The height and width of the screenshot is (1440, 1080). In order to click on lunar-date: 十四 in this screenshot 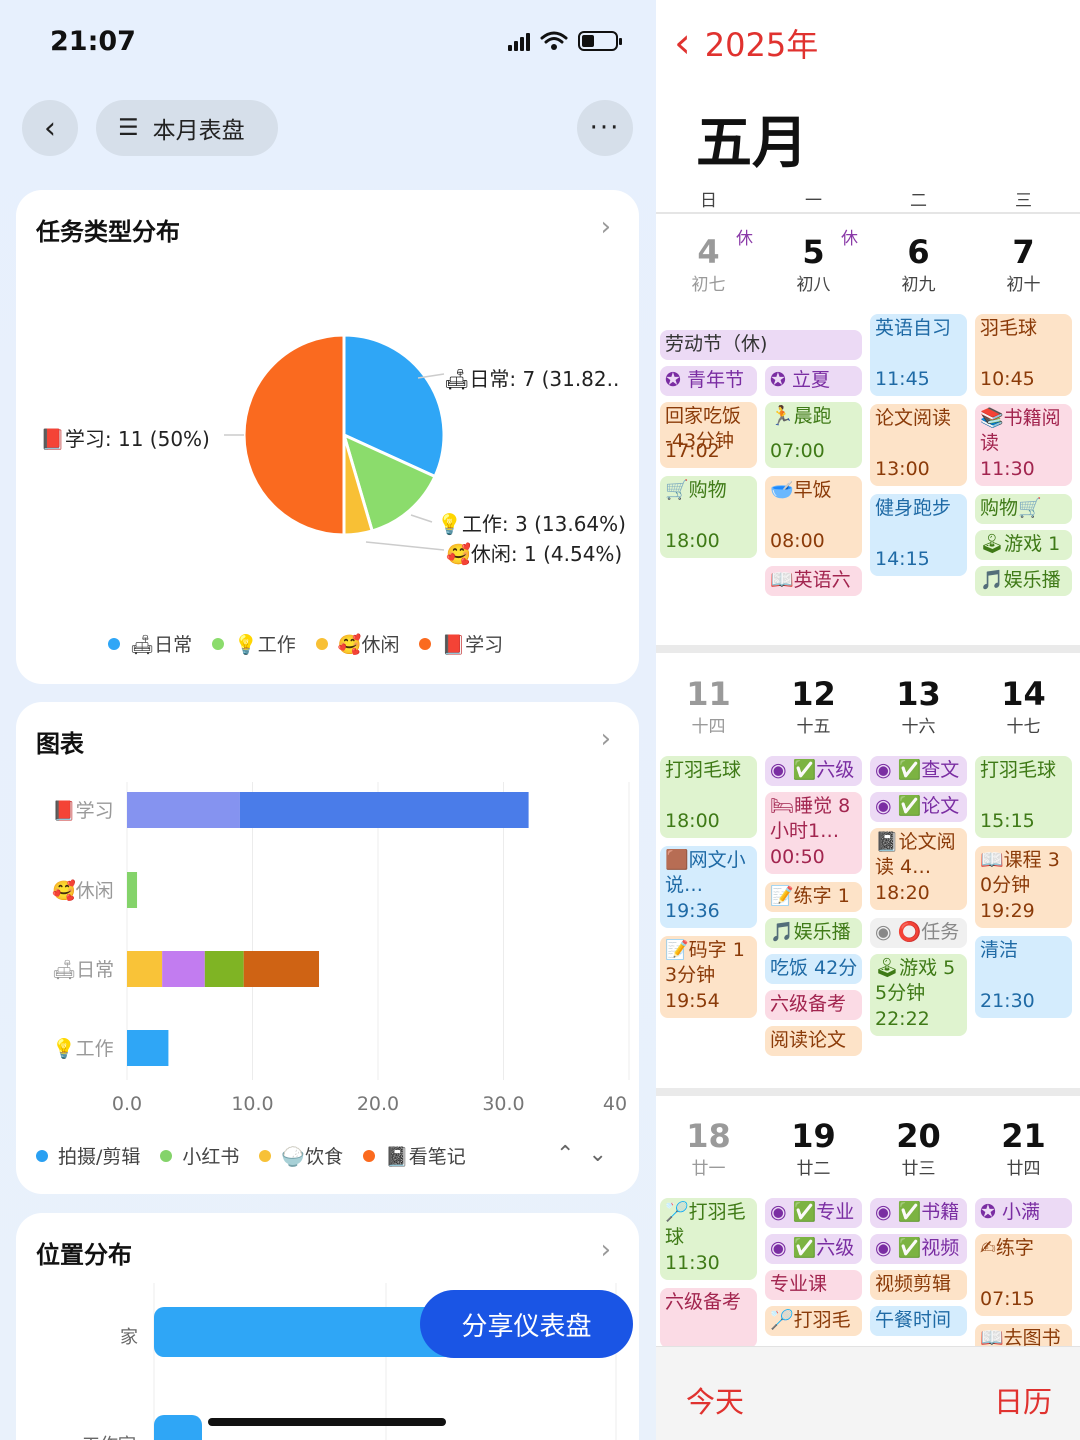, I will do `click(708, 727)`.